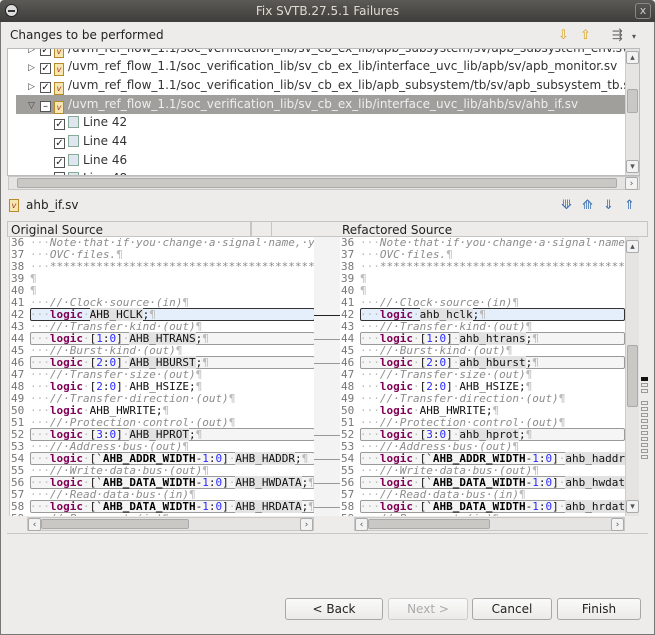  What do you see at coordinates (106, 514) in the screenshot?
I see `code-token: //·Bus·reset·(in)` at bounding box center [106, 514].